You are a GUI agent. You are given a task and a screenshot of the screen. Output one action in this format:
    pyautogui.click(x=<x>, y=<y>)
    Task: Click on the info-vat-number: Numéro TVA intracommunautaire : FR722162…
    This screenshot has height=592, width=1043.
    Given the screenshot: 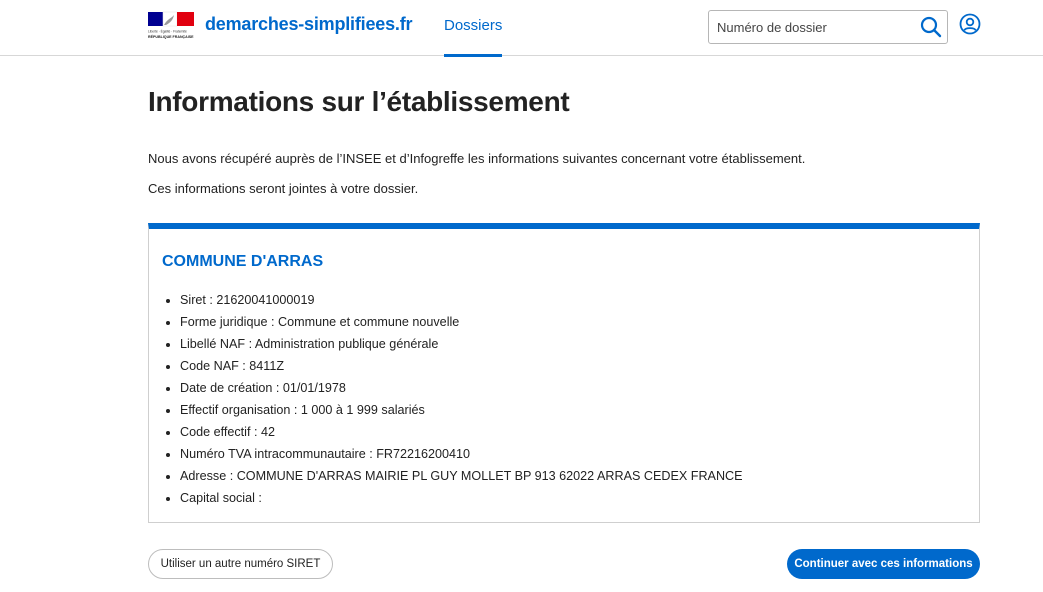 What is the action you would take?
    pyautogui.click(x=461, y=454)
    